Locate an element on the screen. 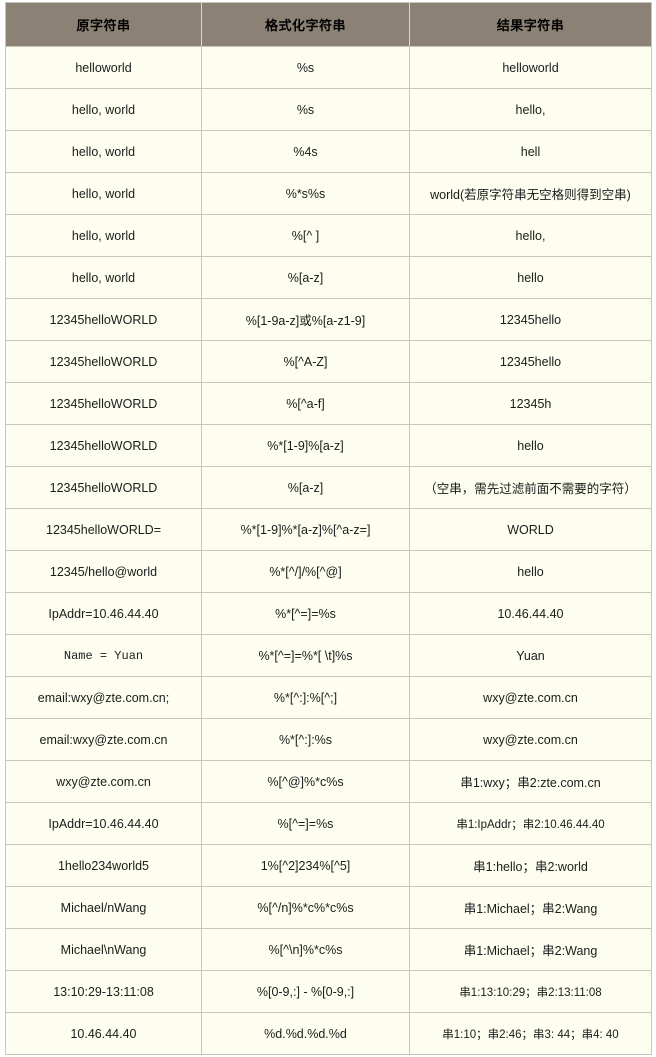  cell-source-string: Name = Yuan is located at coordinates (103, 655).